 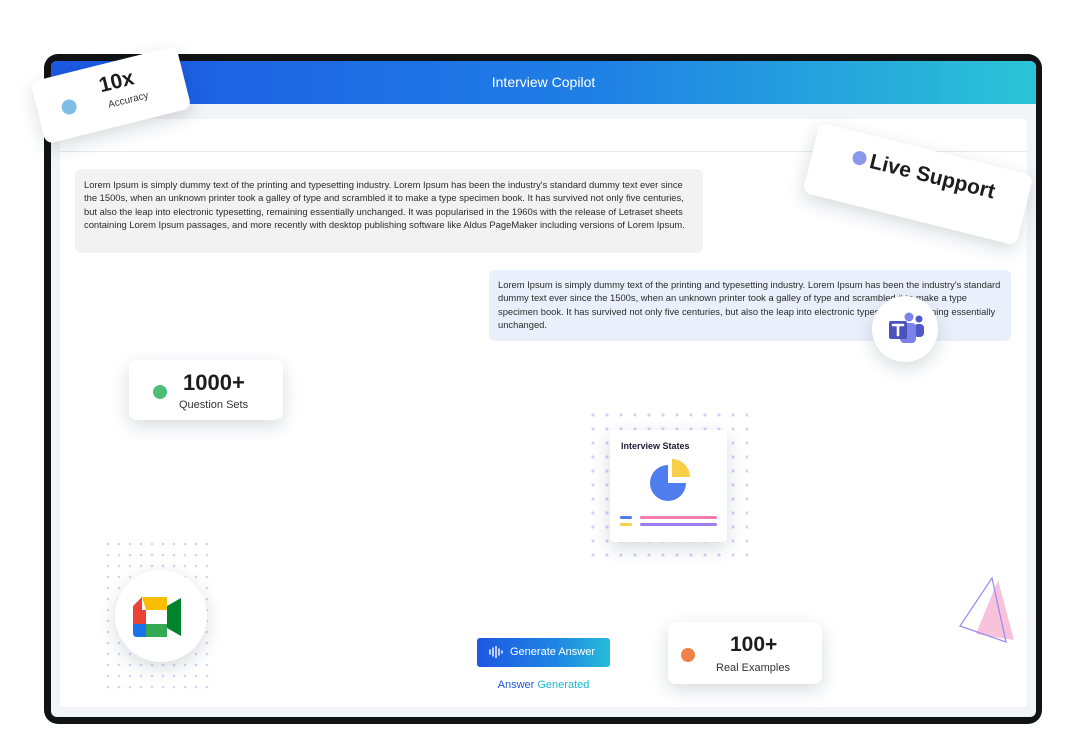 I want to click on legend-line-purple, so click(x=678, y=524).